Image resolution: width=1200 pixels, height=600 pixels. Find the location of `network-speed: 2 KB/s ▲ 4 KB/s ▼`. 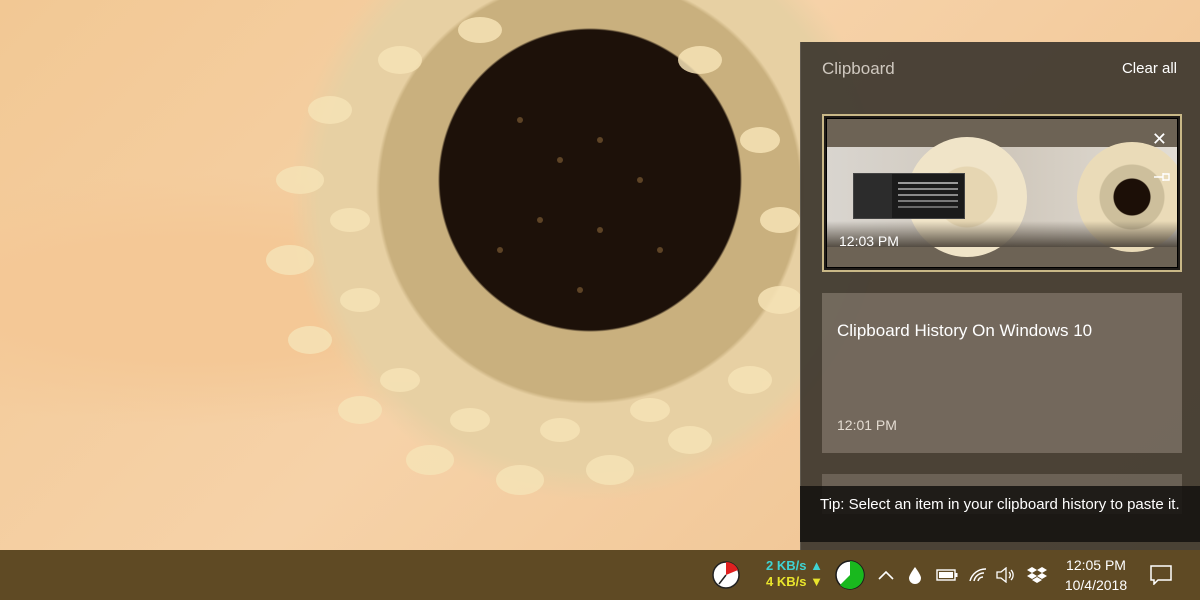

network-speed: 2 KB/s ▲ 4 KB/s ▼ is located at coordinates (794, 574).